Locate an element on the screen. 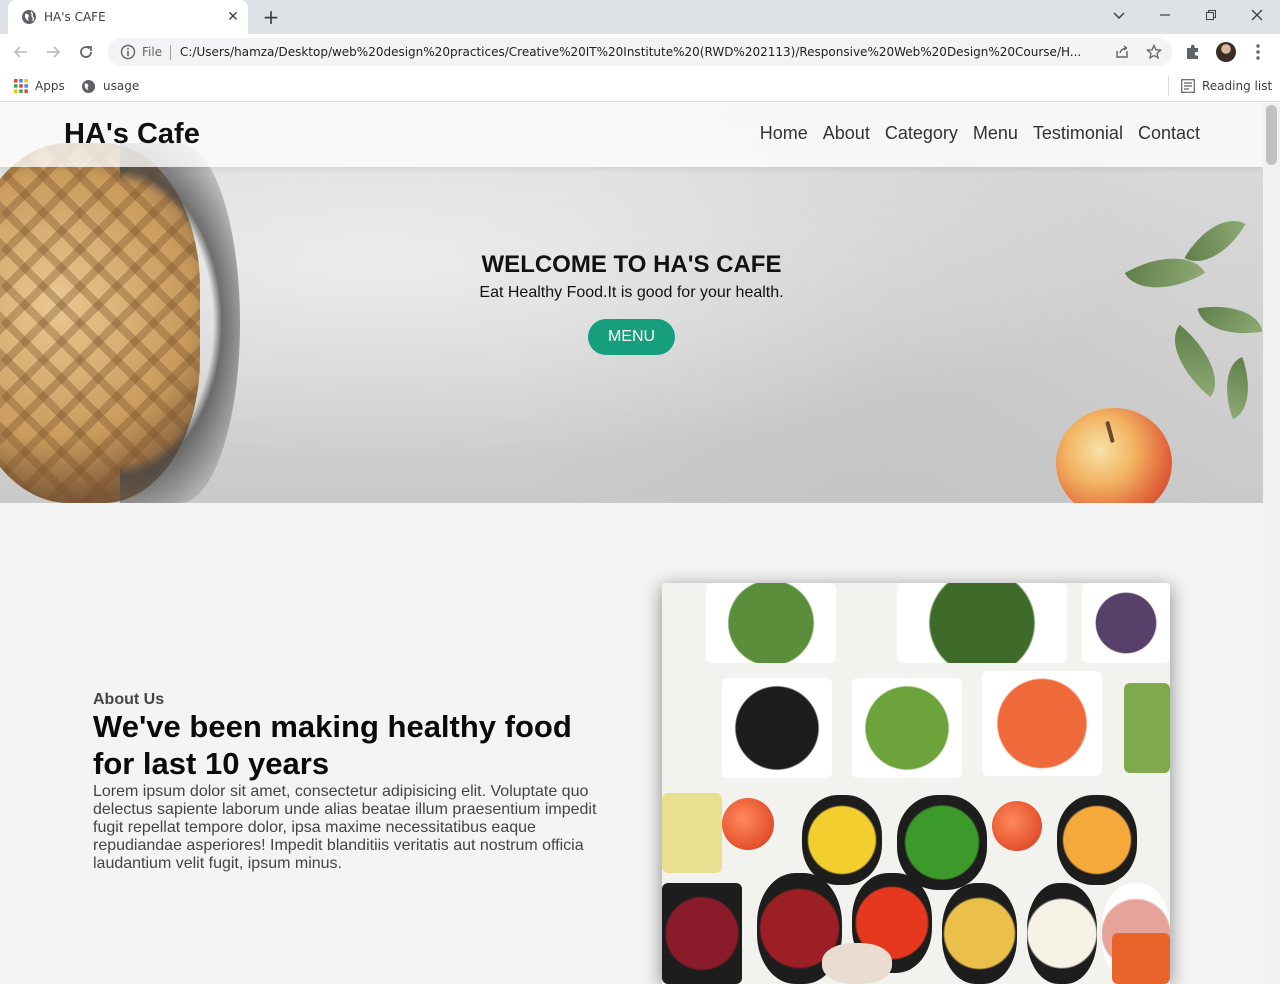 The height and width of the screenshot is (984, 1280). nav-link-contact: Contact is located at coordinates (1169, 133).